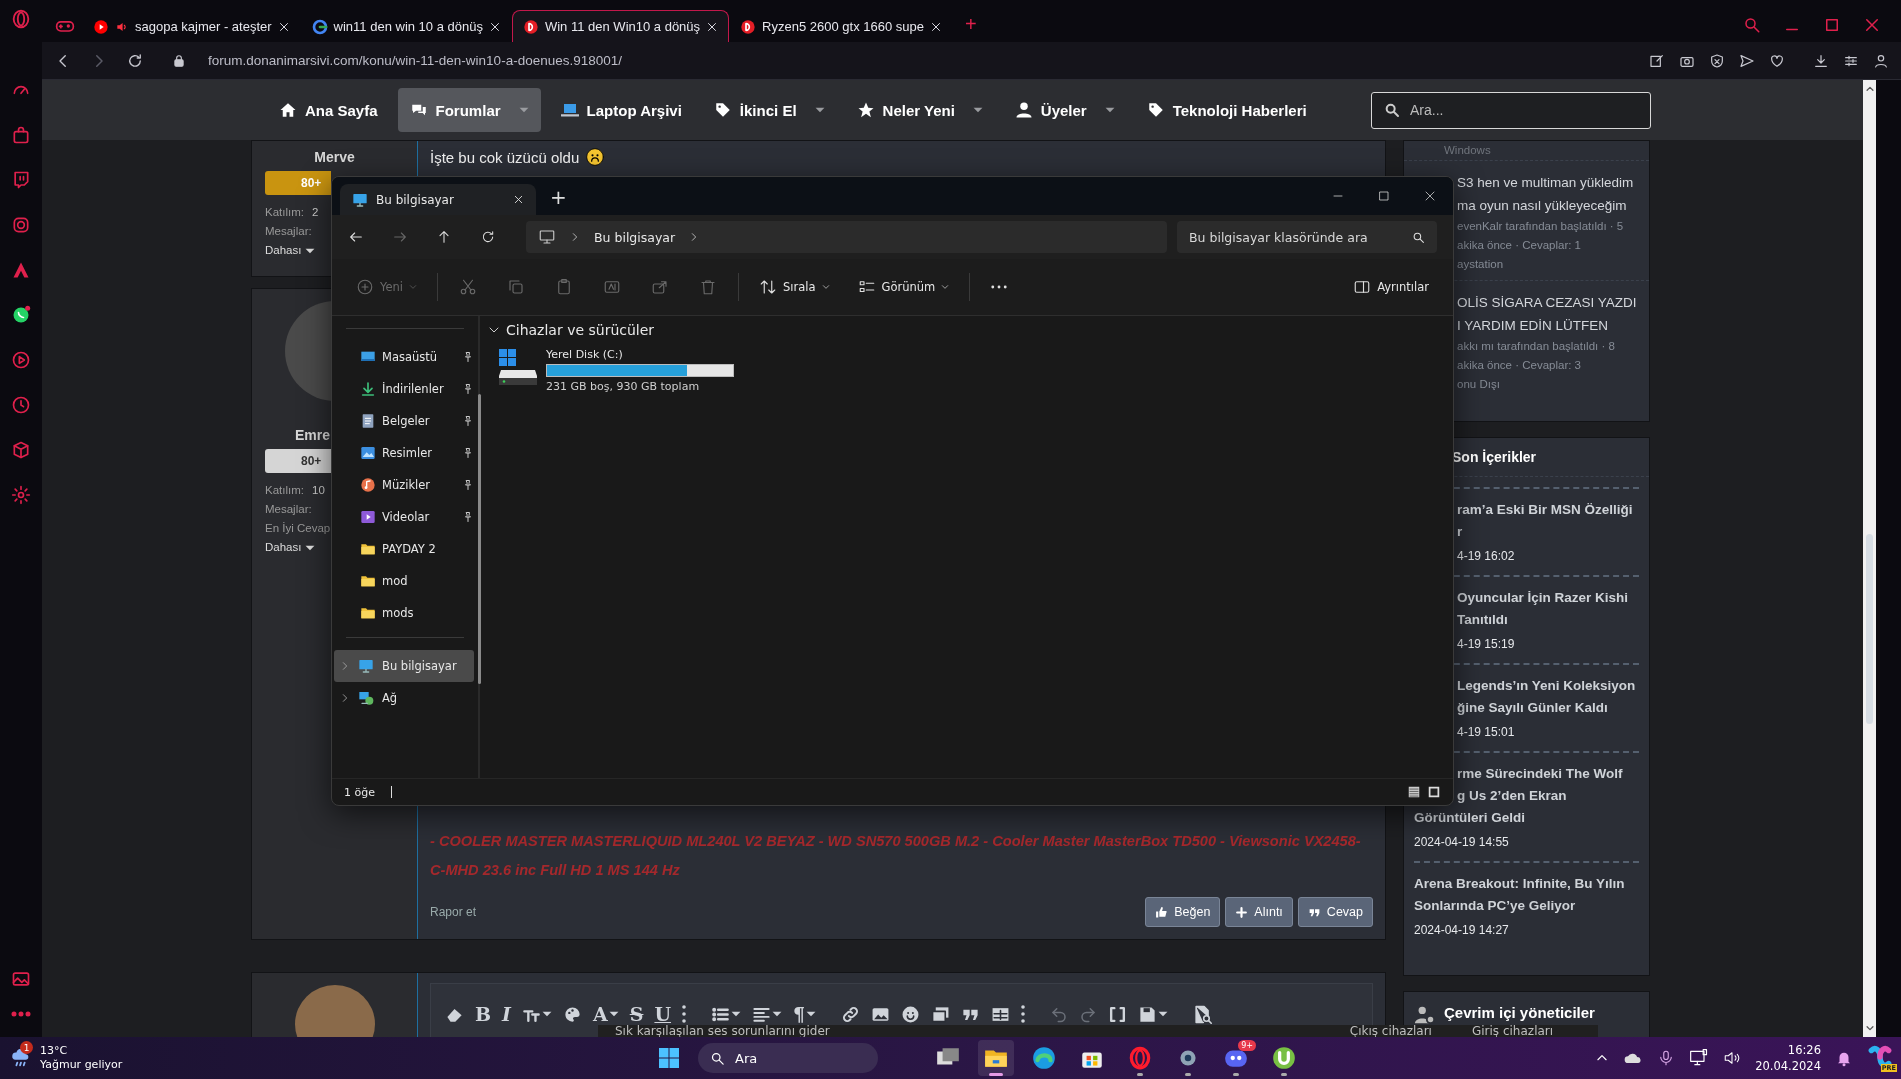 This screenshot has height=1079, width=1901. Describe the element at coordinates (404, 549) in the screenshot. I see `nav-pane-item: PAYDAY 2` at that location.